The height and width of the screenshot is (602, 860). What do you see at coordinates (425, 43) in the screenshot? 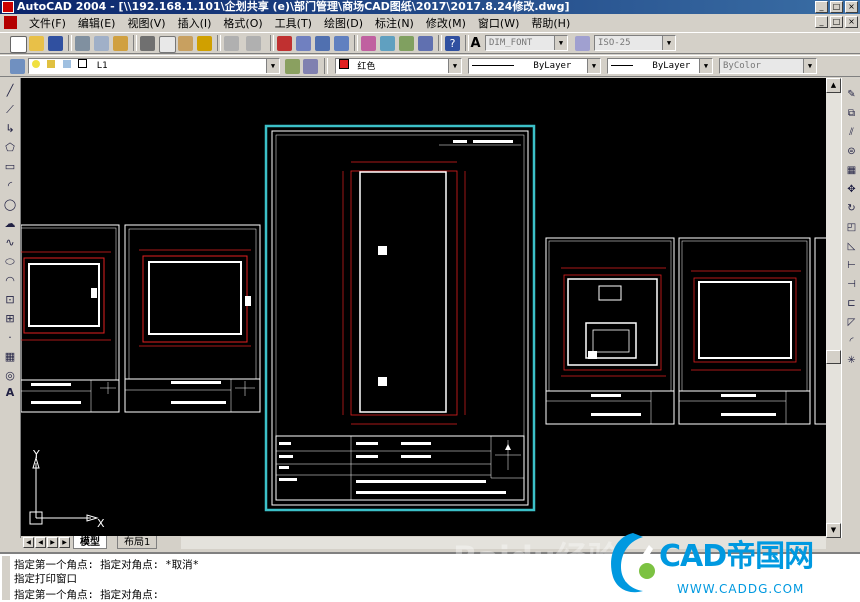
I see `markup-icon` at bounding box center [425, 43].